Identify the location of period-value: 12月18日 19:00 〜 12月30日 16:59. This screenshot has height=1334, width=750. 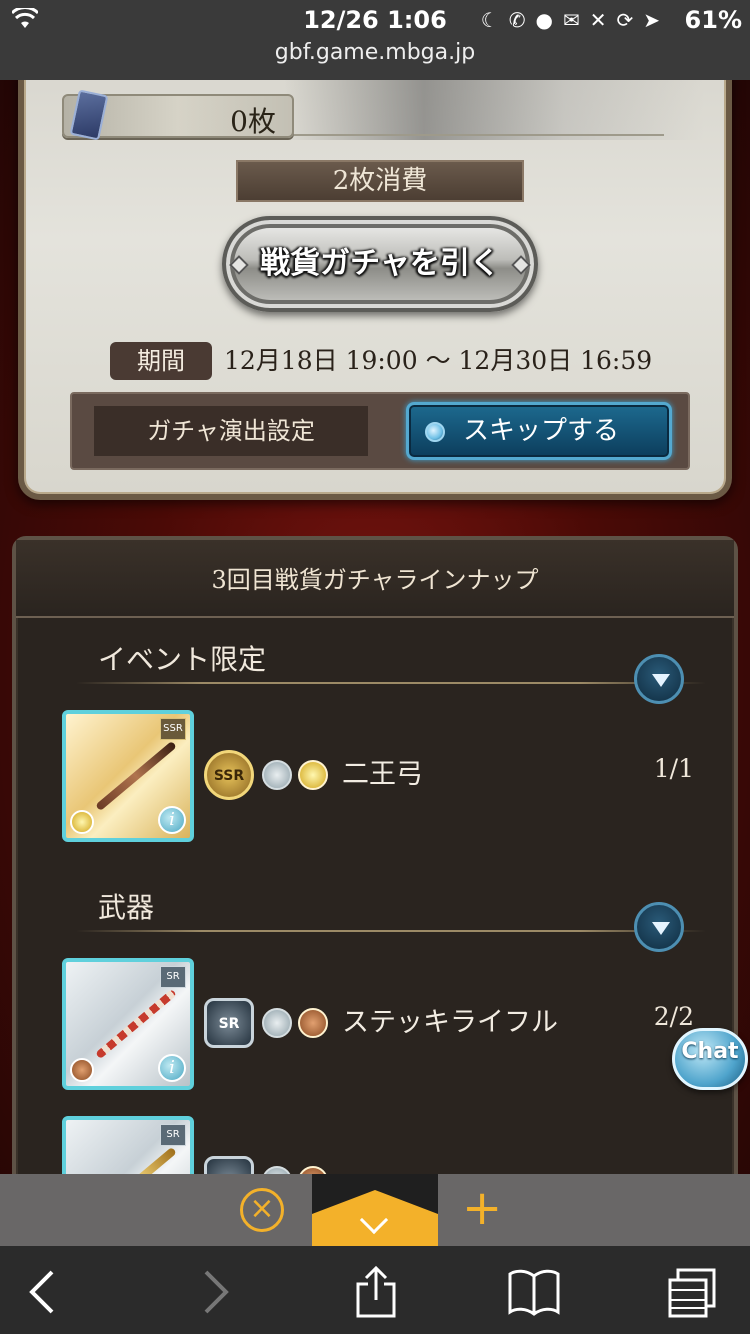
(438, 360).